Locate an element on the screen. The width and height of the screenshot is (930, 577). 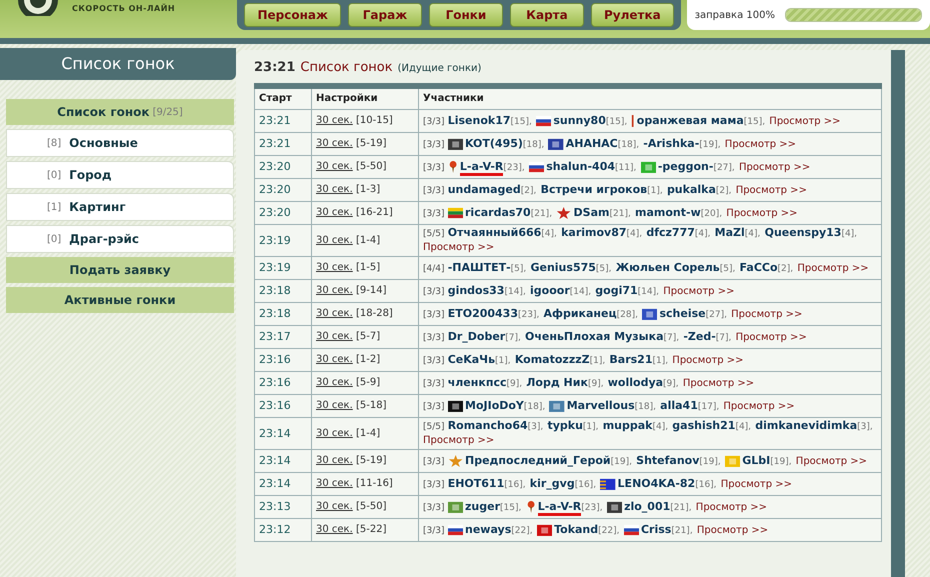
player-link: -Arishka- is located at coordinates (671, 143).